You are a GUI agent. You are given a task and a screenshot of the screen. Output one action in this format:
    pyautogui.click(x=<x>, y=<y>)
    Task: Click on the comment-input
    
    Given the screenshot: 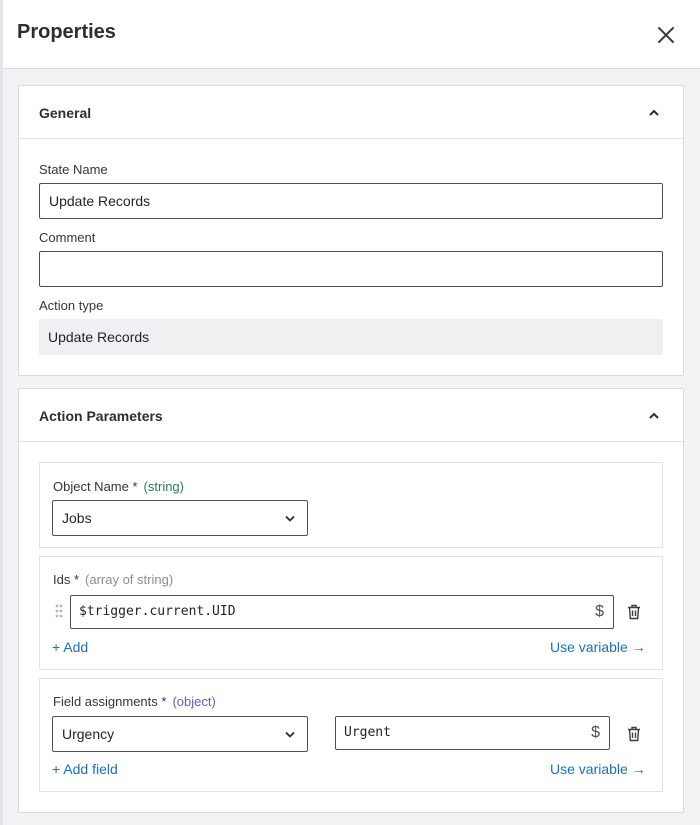 What is the action you would take?
    pyautogui.click(x=351, y=269)
    